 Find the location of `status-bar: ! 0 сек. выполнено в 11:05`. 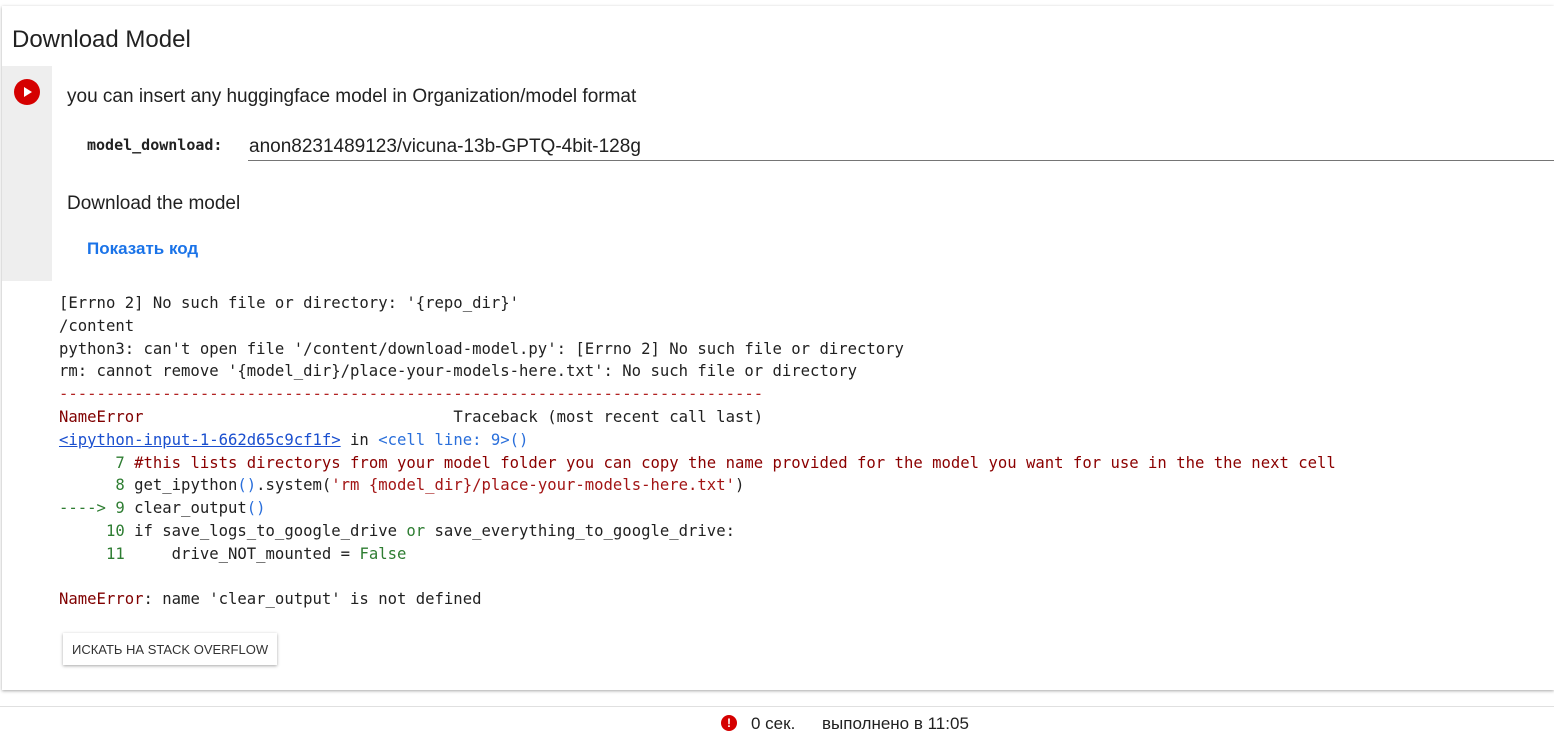

status-bar: ! 0 сек. выполнено в 11:05 is located at coordinates (777, 722).